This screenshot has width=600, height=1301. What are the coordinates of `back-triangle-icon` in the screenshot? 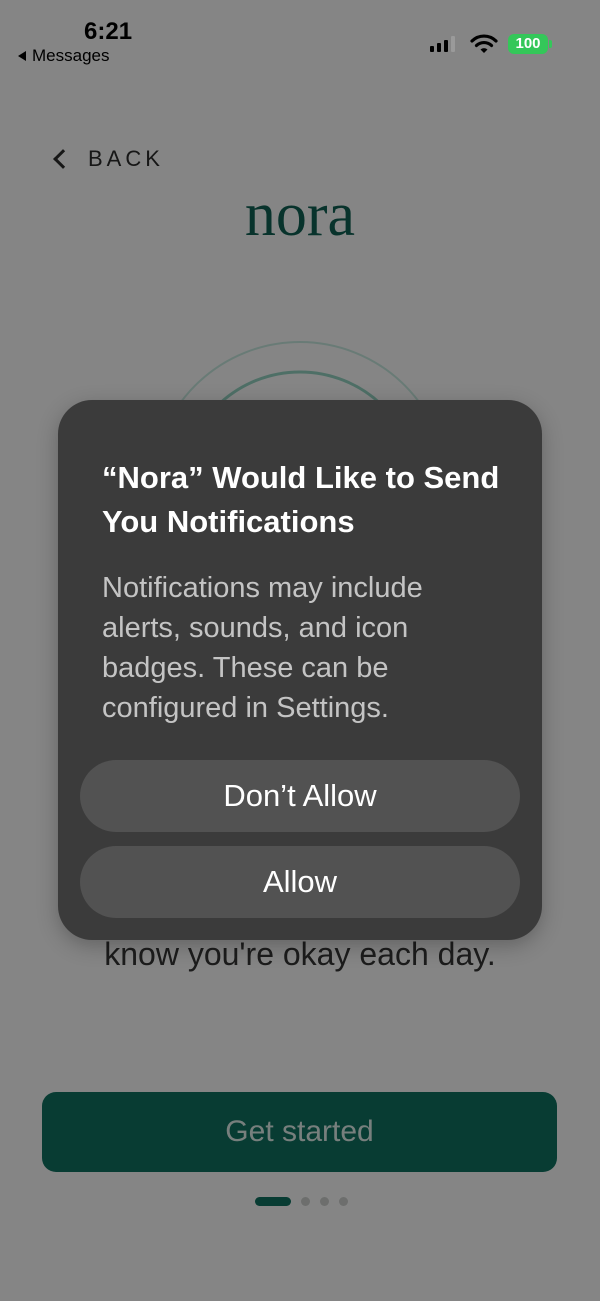 It's located at (22, 56).